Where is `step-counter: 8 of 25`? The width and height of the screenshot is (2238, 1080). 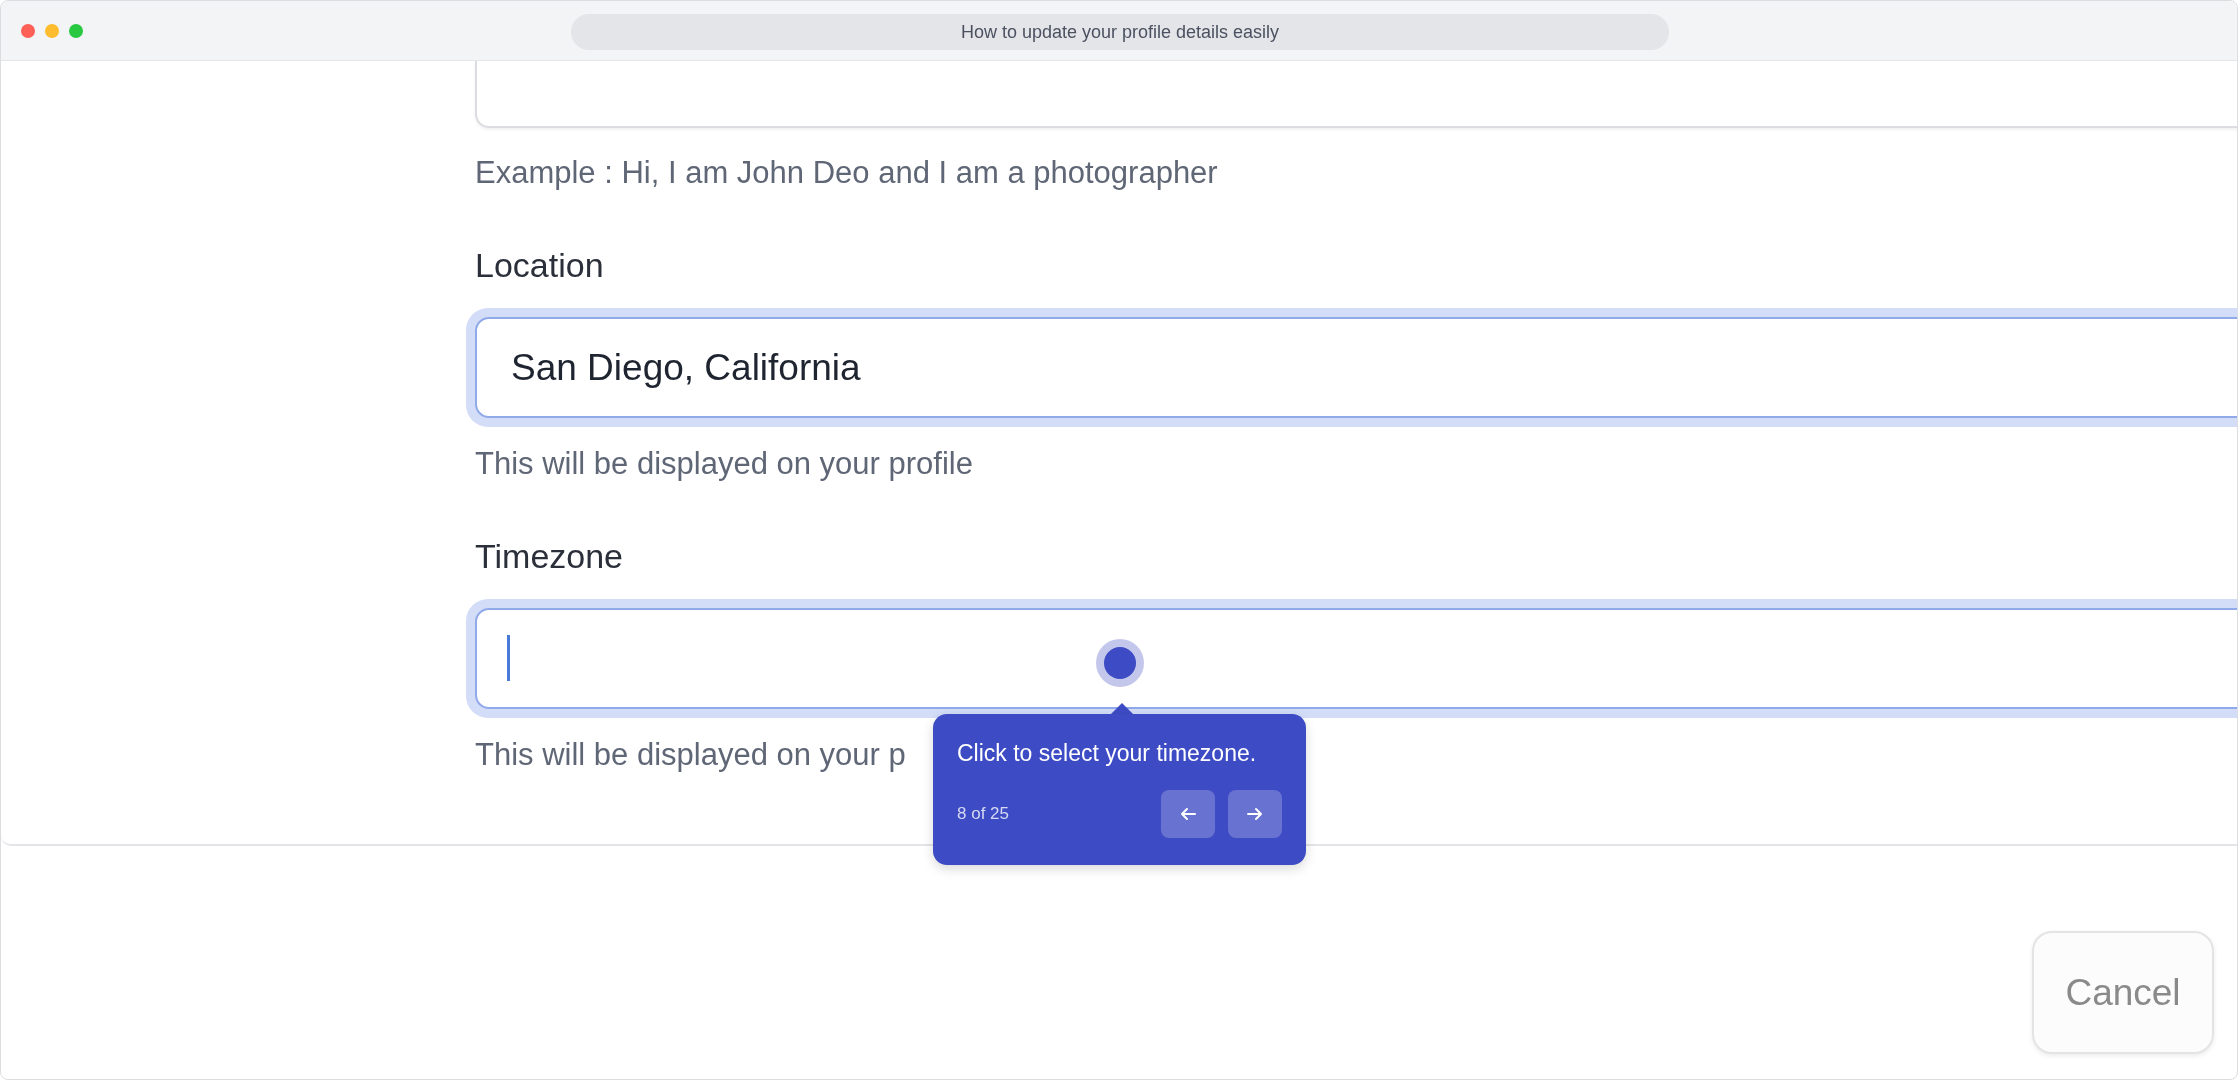
step-counter: 8 of 25 is located at coordinates (983, 813).